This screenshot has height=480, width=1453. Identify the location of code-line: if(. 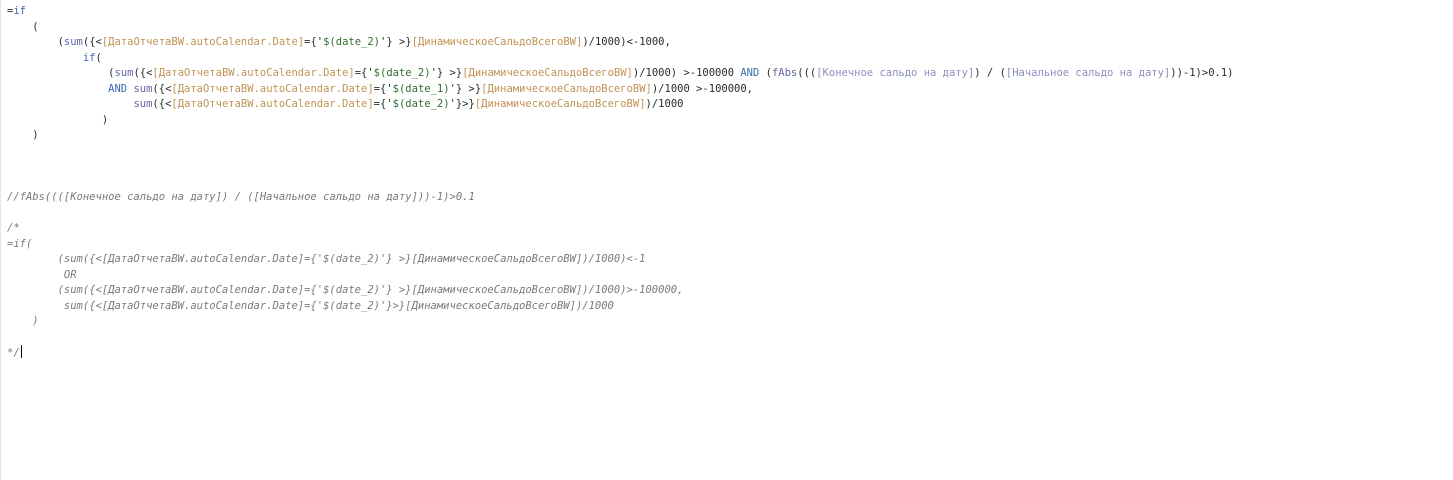
(730, 59).